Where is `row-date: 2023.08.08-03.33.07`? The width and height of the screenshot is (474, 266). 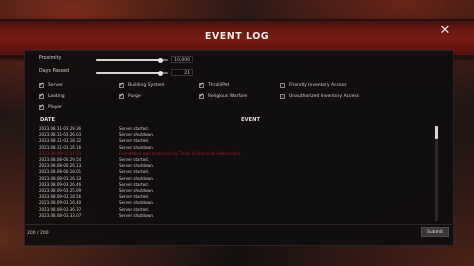 row-date: 2023.08.08-03.33.07 is located at coordinates (60, 215).